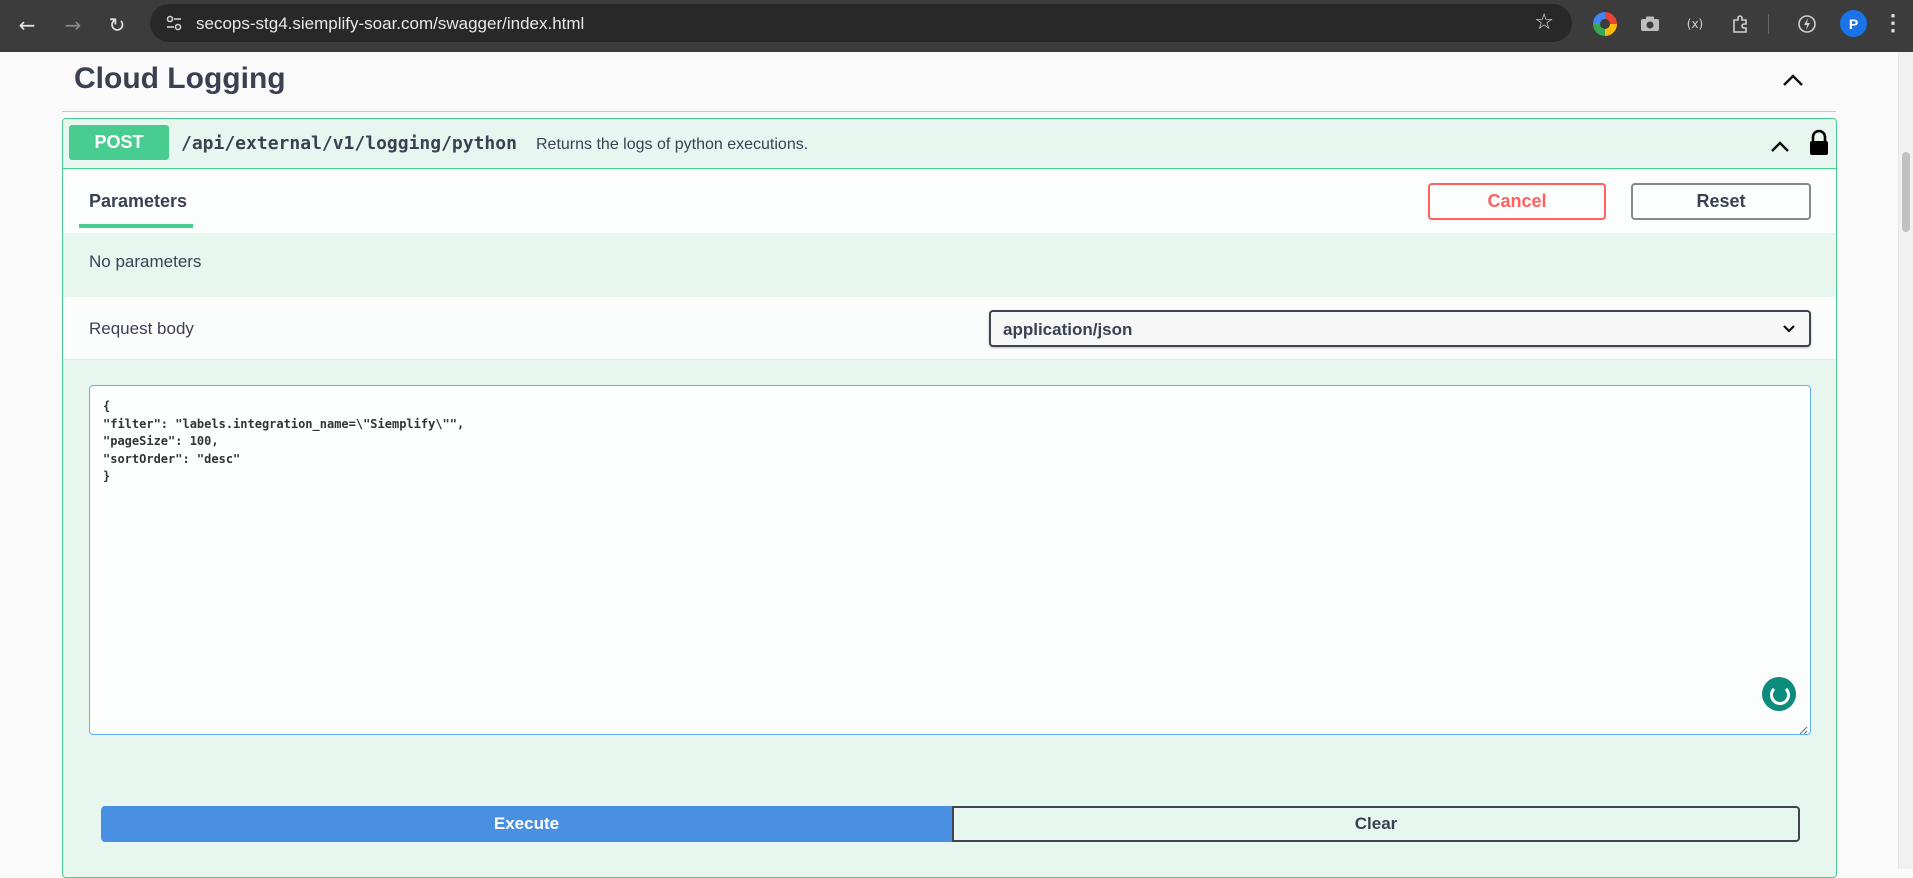 The image size is (1913, 878). Describe the element at coordinates (174, 23) in the screenshot. I see `site-info-icon` at that location.